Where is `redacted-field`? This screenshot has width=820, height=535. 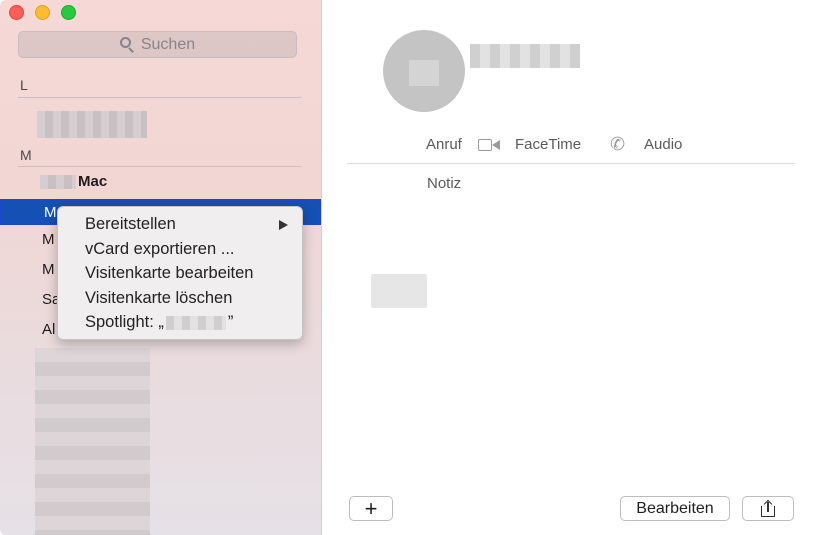
redacted-field is located at coordinates (399, 291).